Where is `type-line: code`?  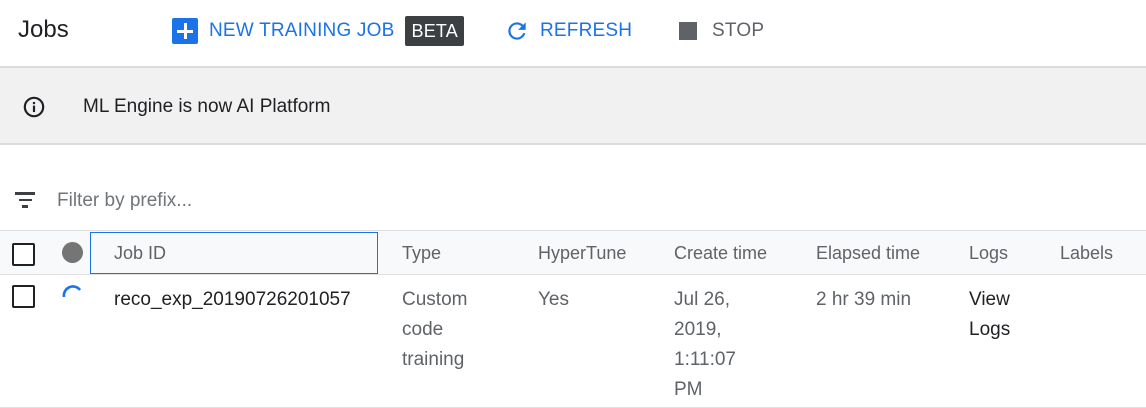
type-line: code is located at coordinates (423, 329).